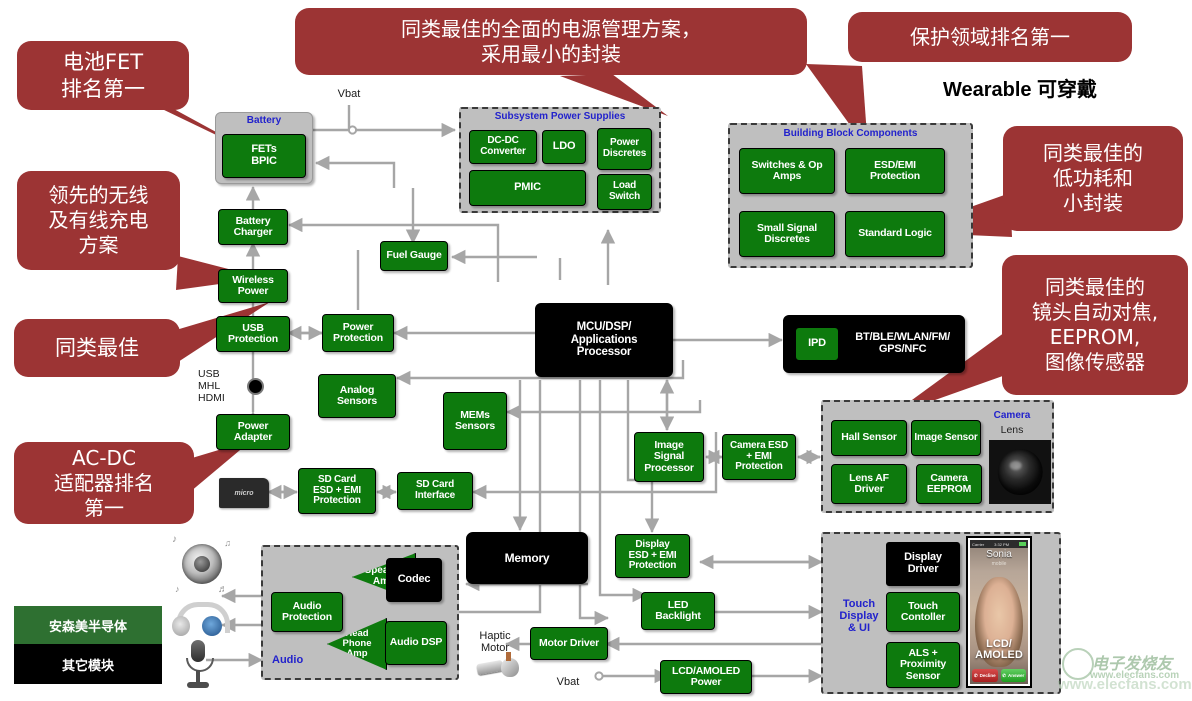  Describe the element at coordinates (560, 116) in the screenshot. I see `group-subsystem-label: Subsystem Power Supplies` at that location.